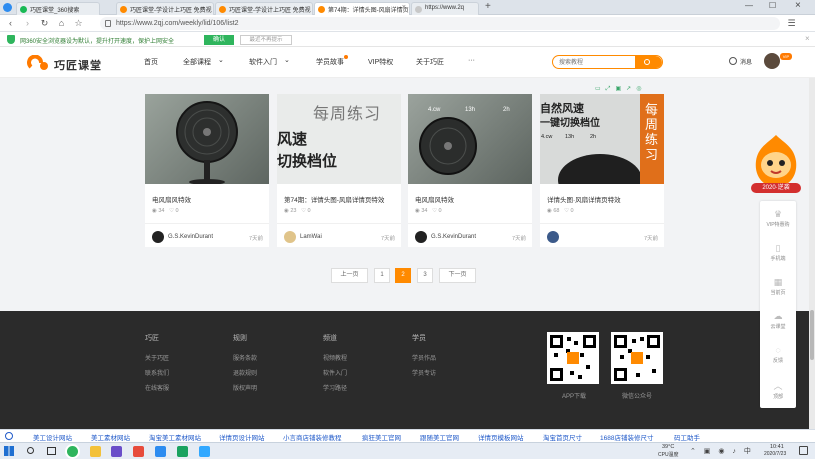  I want to click on user-avatar, so click(772, 61).